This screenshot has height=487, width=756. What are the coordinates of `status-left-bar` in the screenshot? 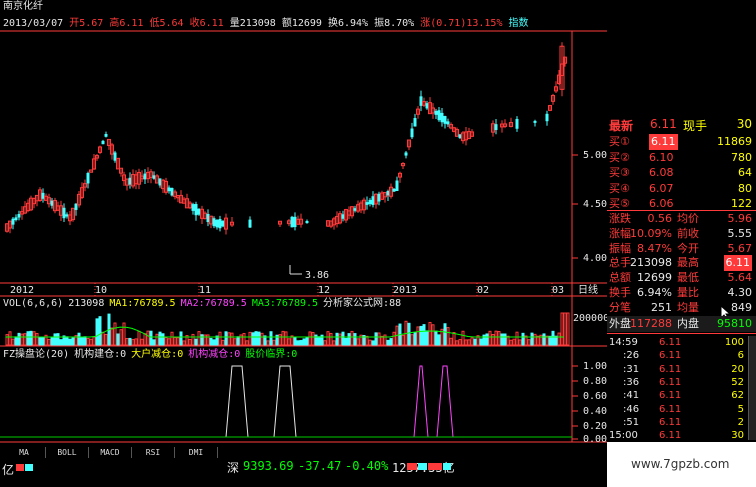 It's located at (29, 467).